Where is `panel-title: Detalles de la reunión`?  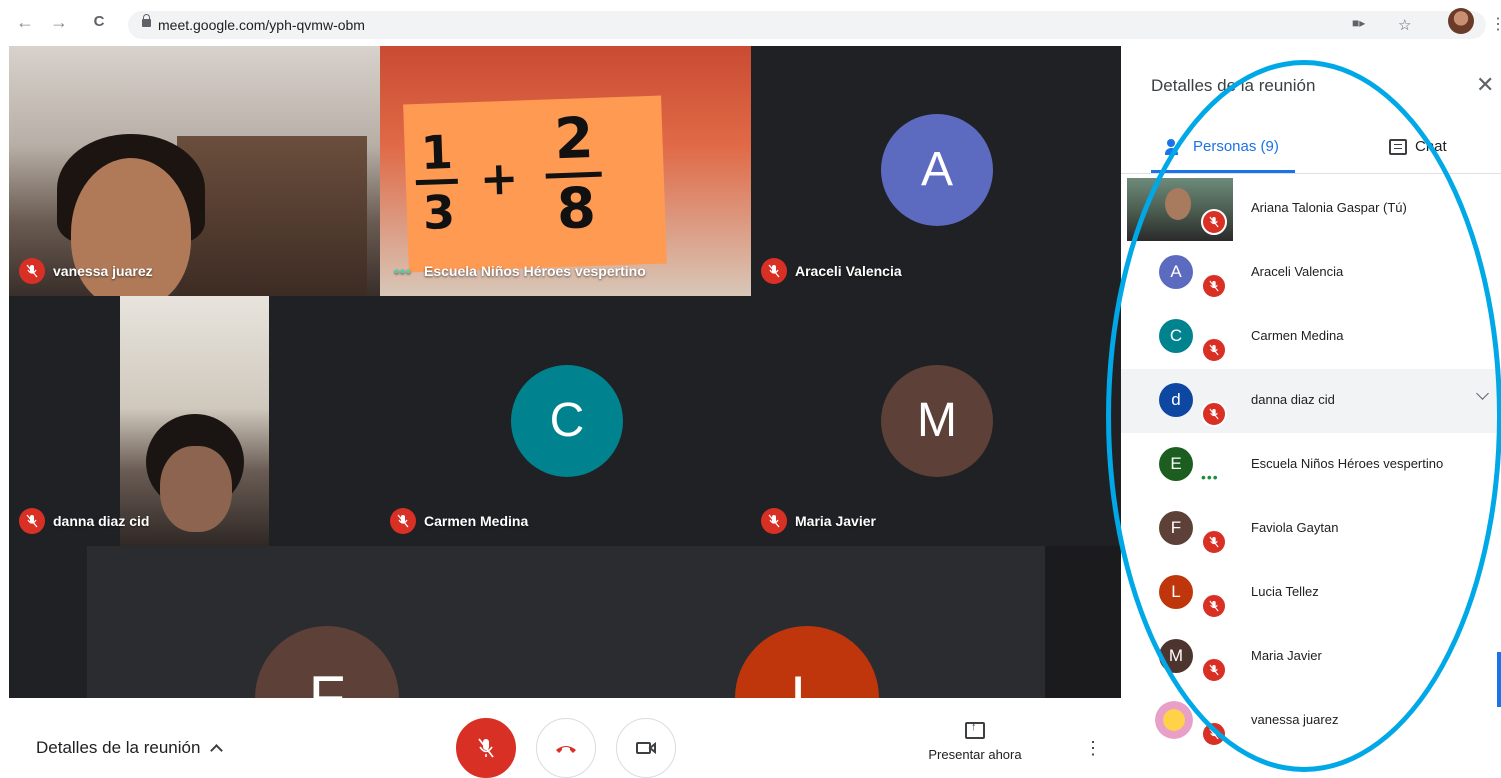
panel-title: Detalles de la reunión is located at coordinates (1233, 85).